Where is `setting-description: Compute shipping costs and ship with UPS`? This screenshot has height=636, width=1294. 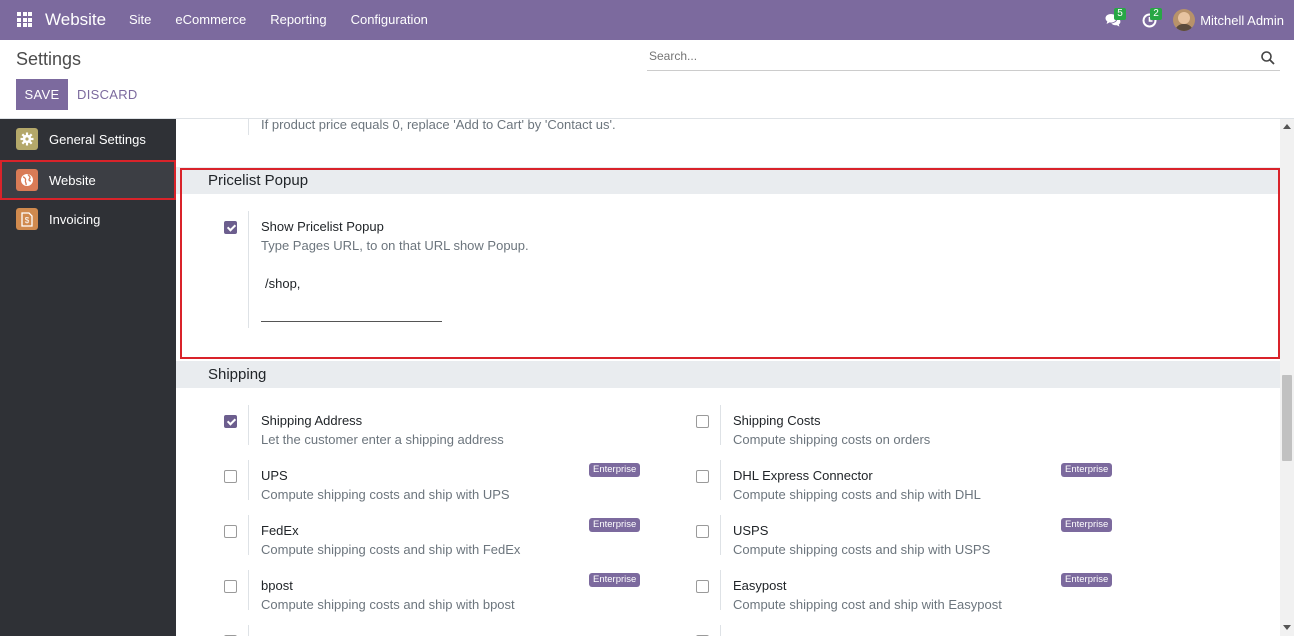 setting-description: Compute shipping costs and ship with UPS is located at coordinates (385, 494).